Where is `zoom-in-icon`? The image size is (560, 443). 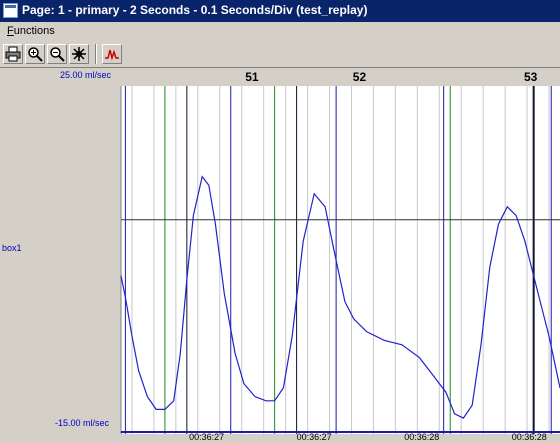 zoom-in-icon is located at coordinates (35, 54).